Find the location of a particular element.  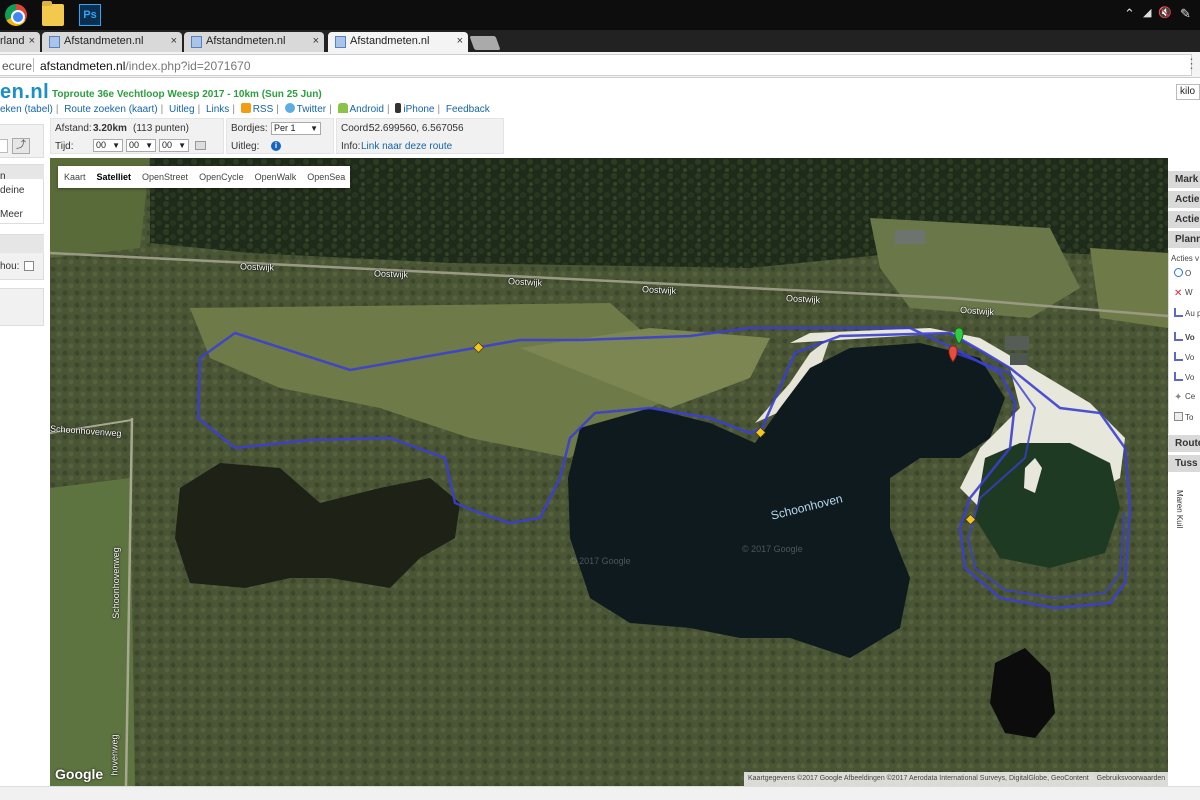

page-favicon-icon is located at coordinates (54, 42).